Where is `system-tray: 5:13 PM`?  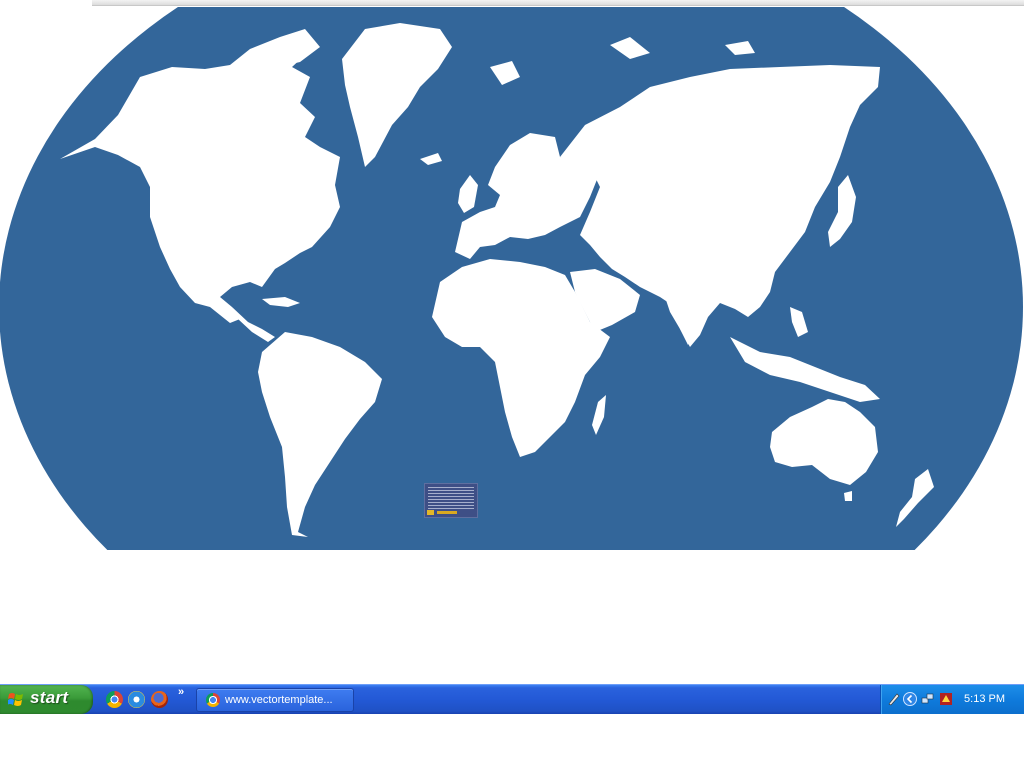
system-tray: 5:13 PM is located at coordinates (952, 699).